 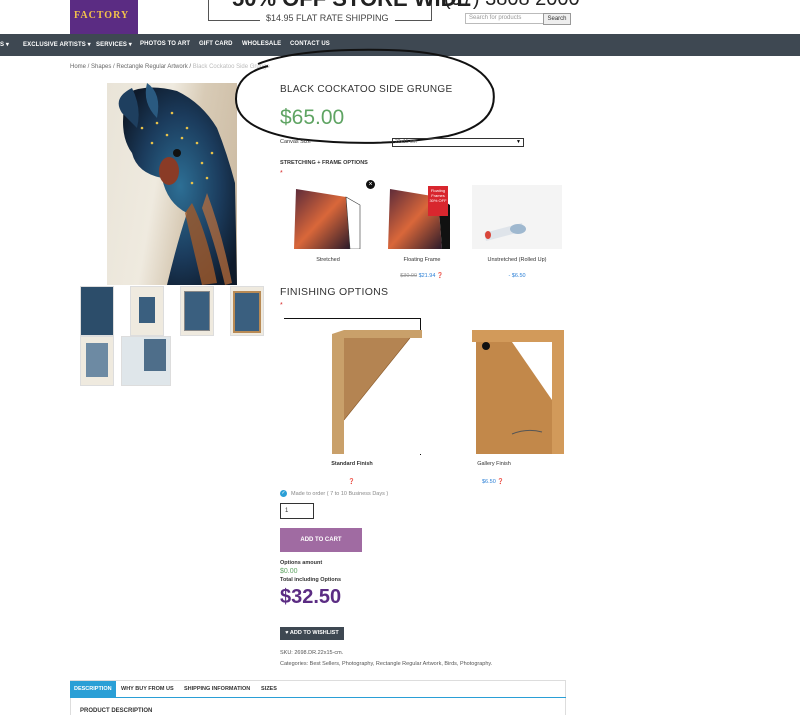 I want to click on rolled-canvas-image, so click(x=517, y=217).